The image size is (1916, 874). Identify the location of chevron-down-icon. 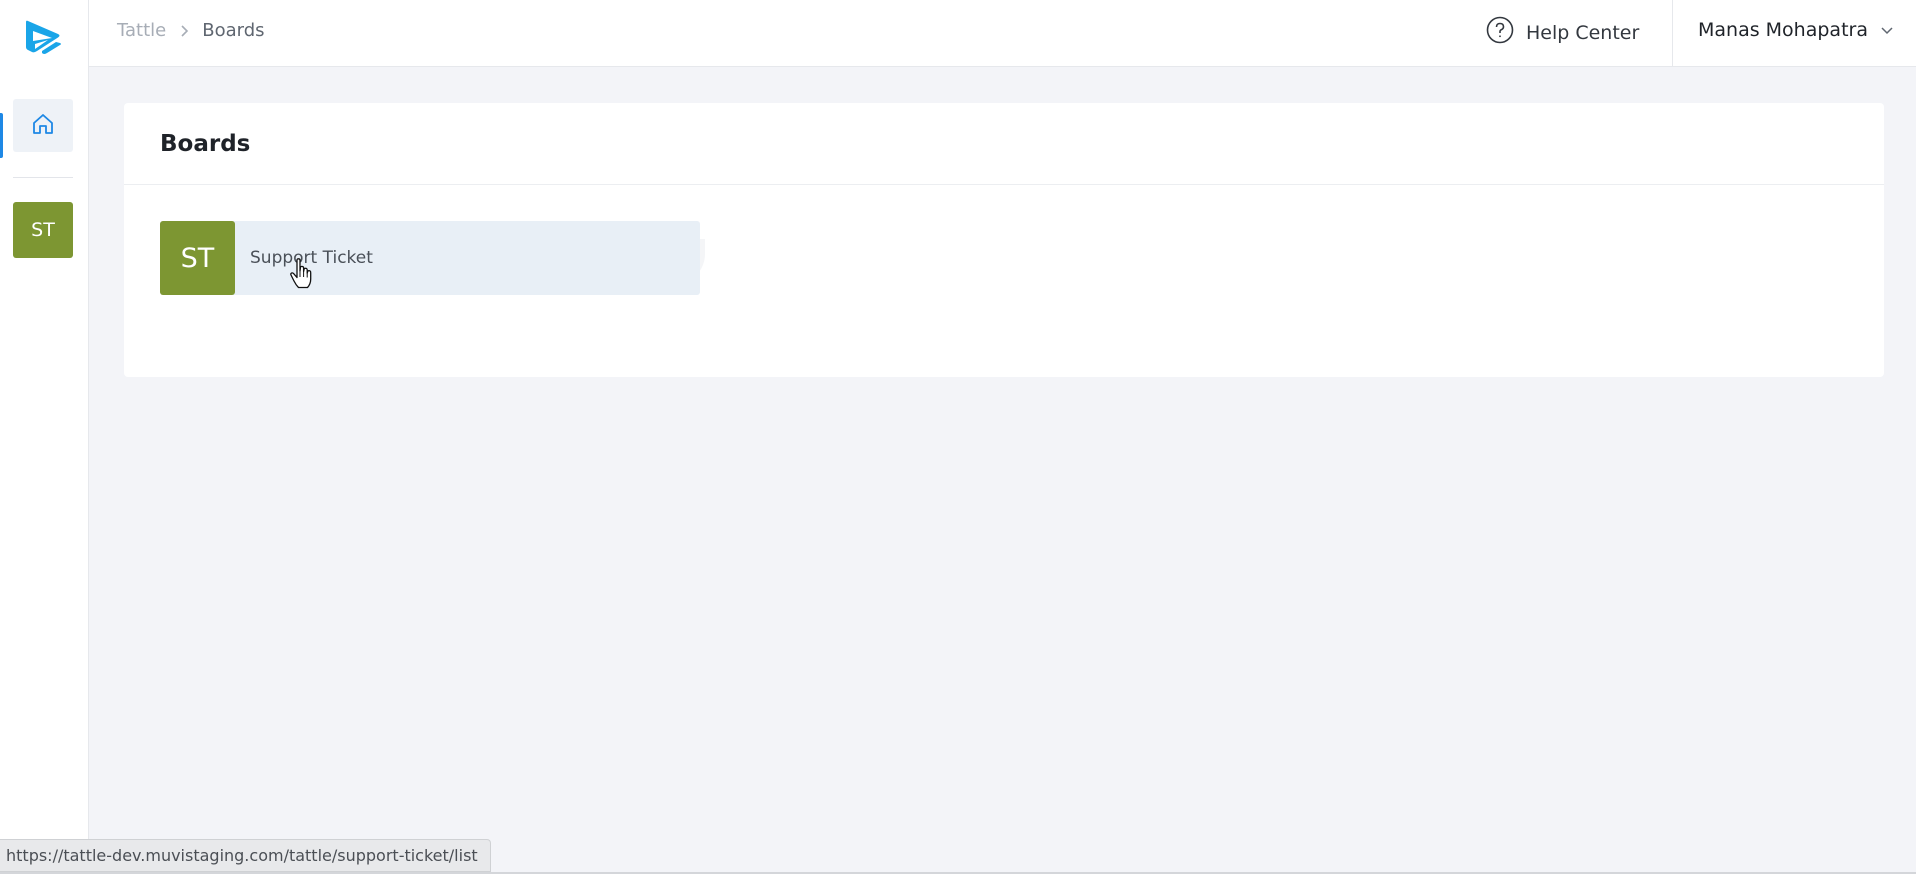
(1887, 30).